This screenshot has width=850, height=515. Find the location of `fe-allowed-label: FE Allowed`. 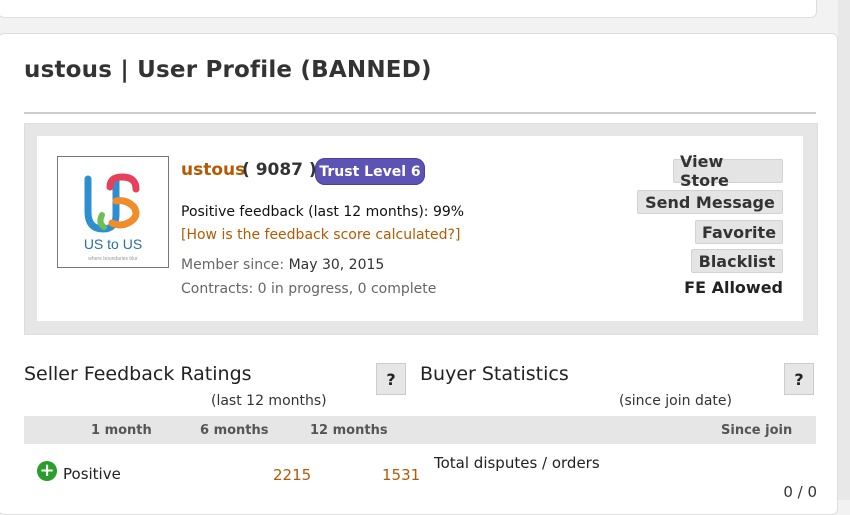

fe-allowed-label: FE Allowed is located at coordinates (733, 287).